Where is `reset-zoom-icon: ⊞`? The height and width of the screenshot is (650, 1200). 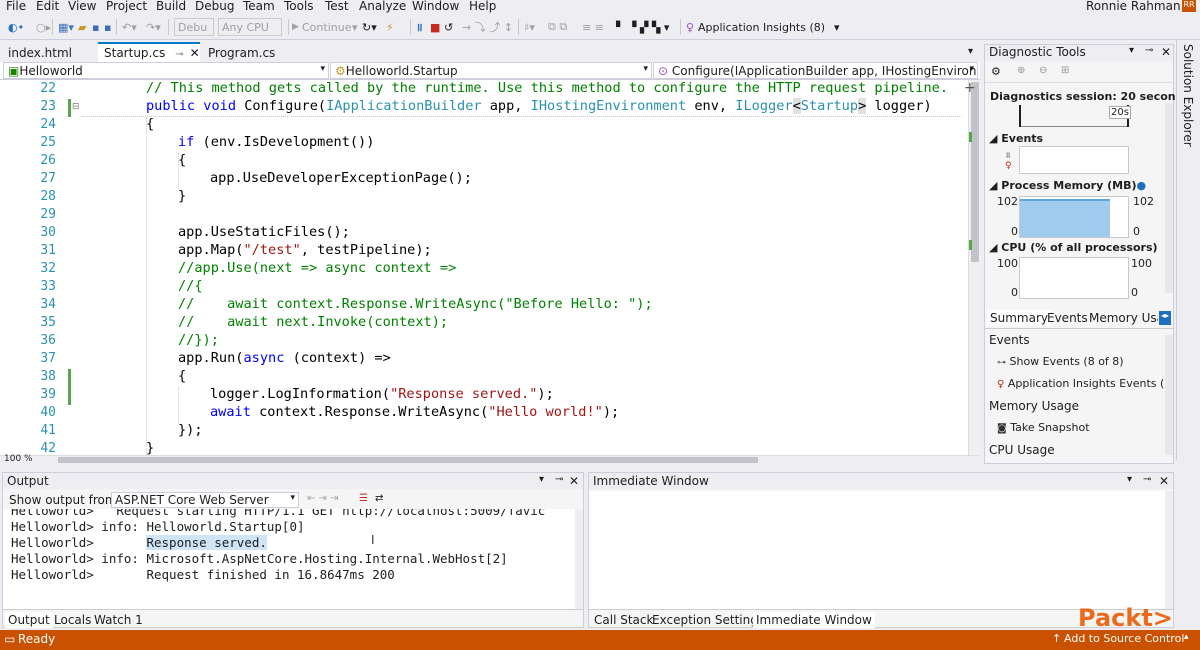
reset-zoom-icon: ⊞ is located at coordinates (1065, 70).